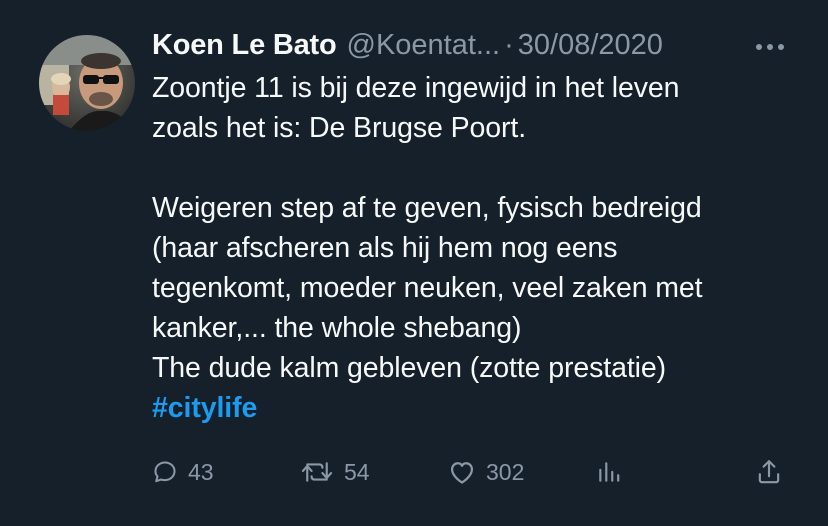 The width and height of the screenshot is (828, 526). Describe the element at coordinates (183, 472) in the screenshot. I see `reply-button: 43` at that location.